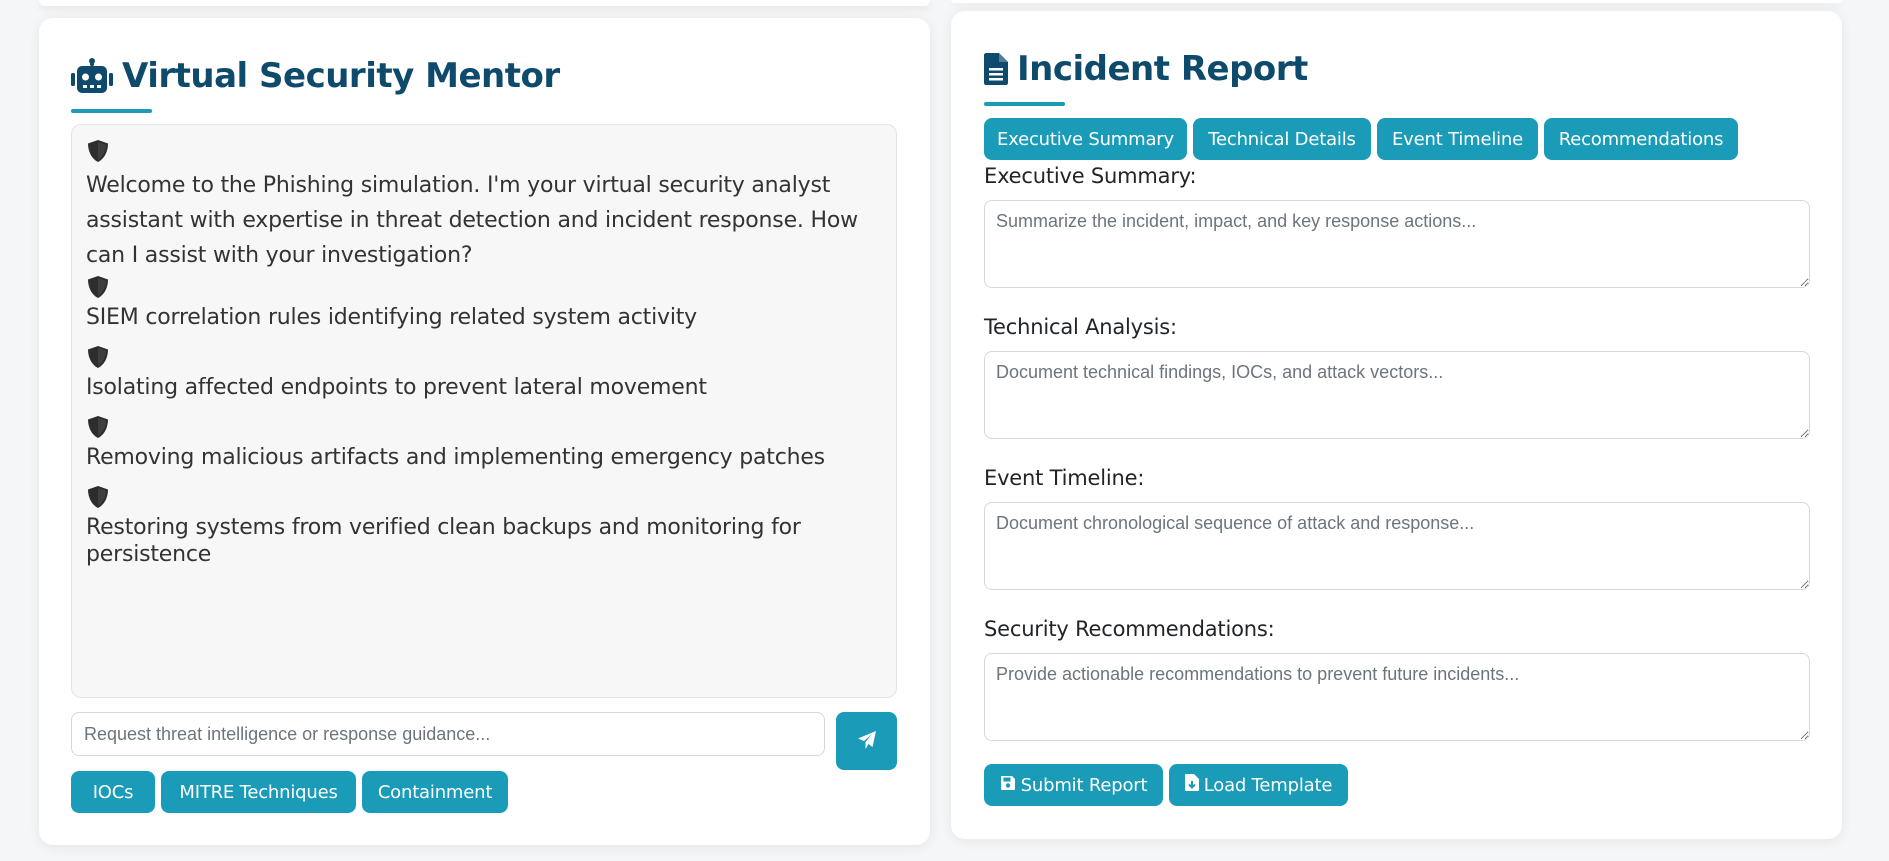 The image size is (1889, 861). I want to click on paper-plane-icon, so click(867, 741).